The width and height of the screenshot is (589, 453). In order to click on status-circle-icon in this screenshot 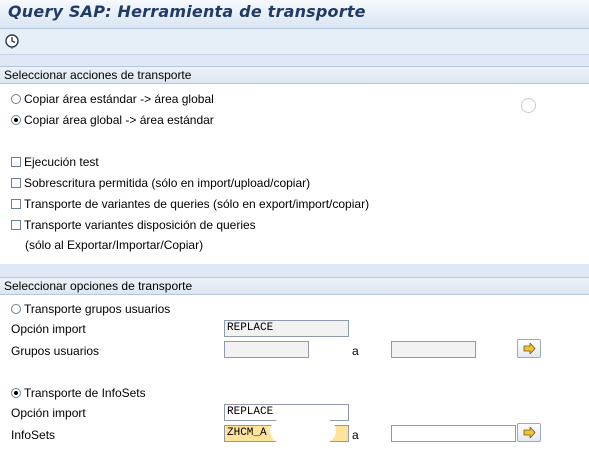, I will do `click(528, 105)`.